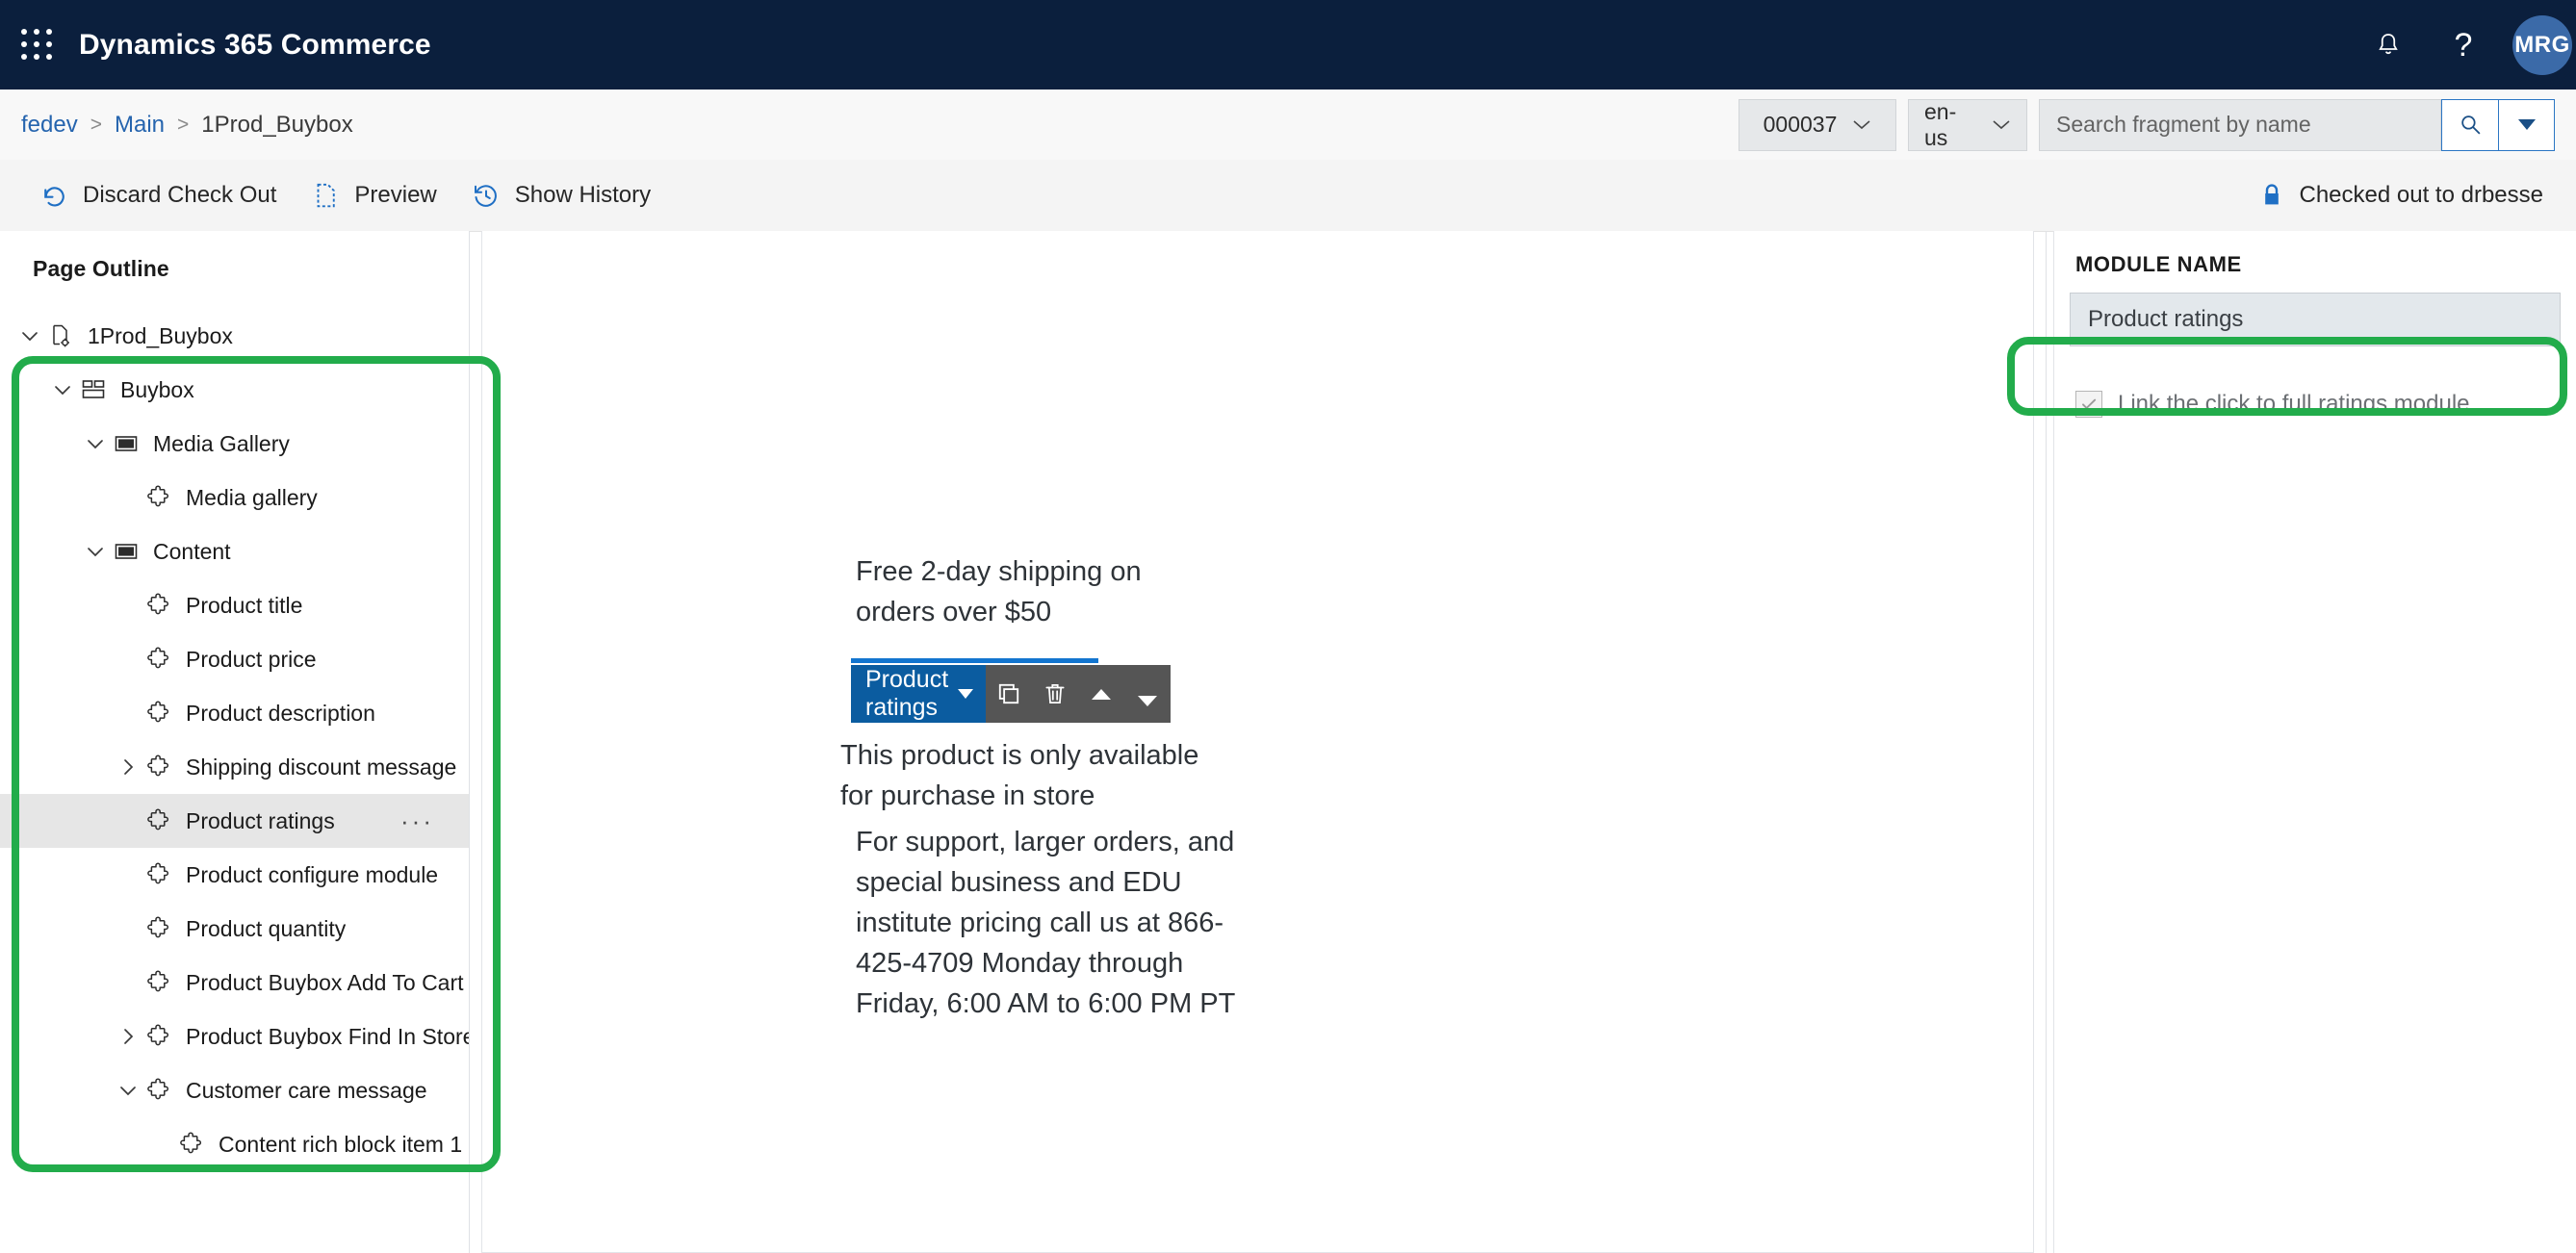 The width and height of the screenshot is (2576, 1253). I want to click on bell-icon, so click(2389, 45).